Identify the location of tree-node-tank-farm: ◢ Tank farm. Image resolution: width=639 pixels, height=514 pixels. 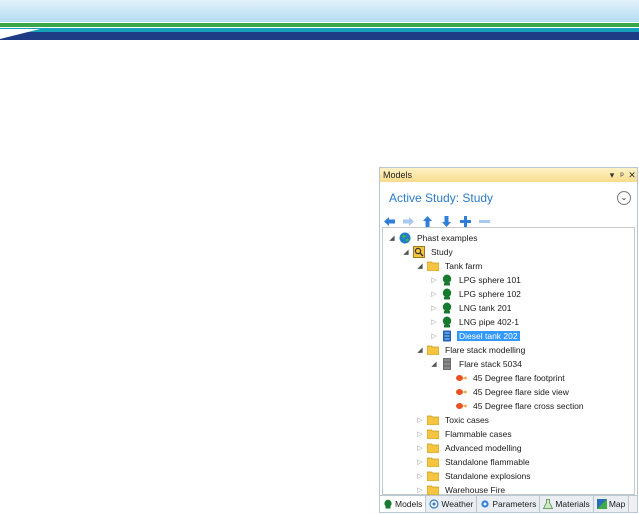
(449, 266).